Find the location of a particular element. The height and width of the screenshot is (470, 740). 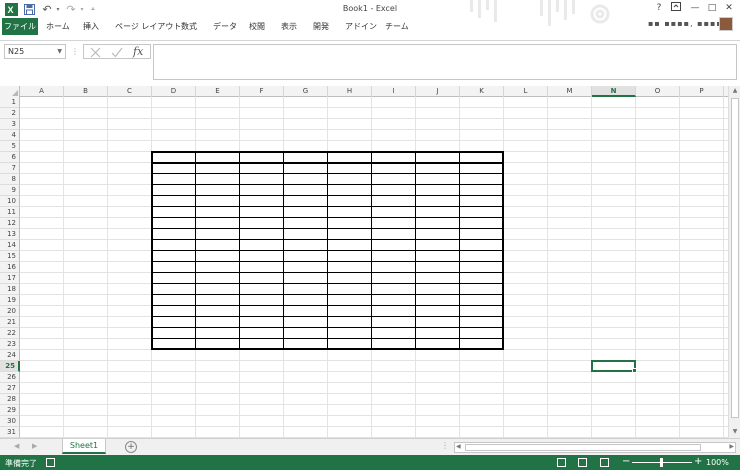

scroll-left-icon: ◀ is located at coordinates (458, 446).